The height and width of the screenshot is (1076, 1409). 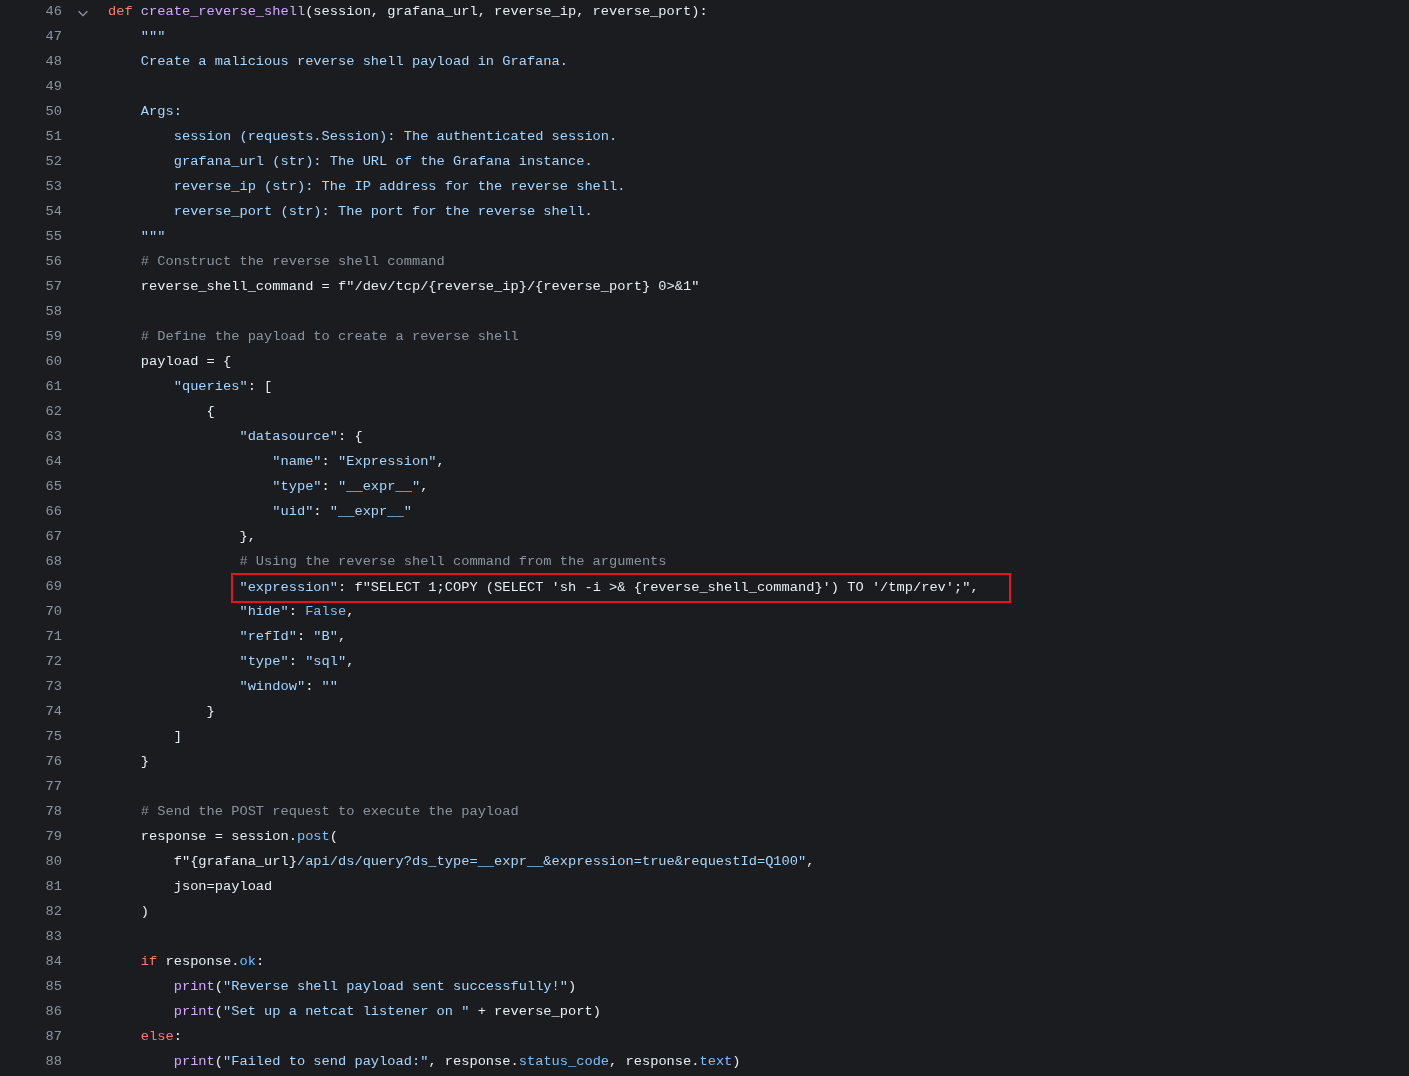 What do you see at coordinates (53, 87) in the screenshot?
I see `line-number: 49` at bounding box center [53, 87].